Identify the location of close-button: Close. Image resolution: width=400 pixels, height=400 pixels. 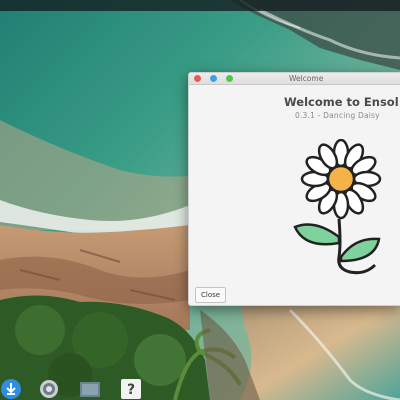
(211, 295).